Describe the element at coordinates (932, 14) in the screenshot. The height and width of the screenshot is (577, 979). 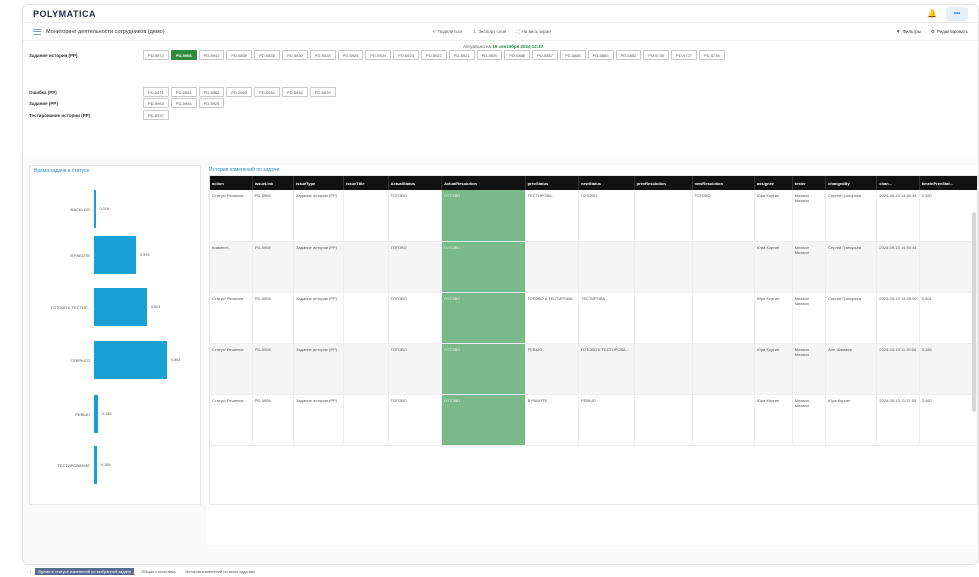
I see `bell-icon: 🔔` at that location.